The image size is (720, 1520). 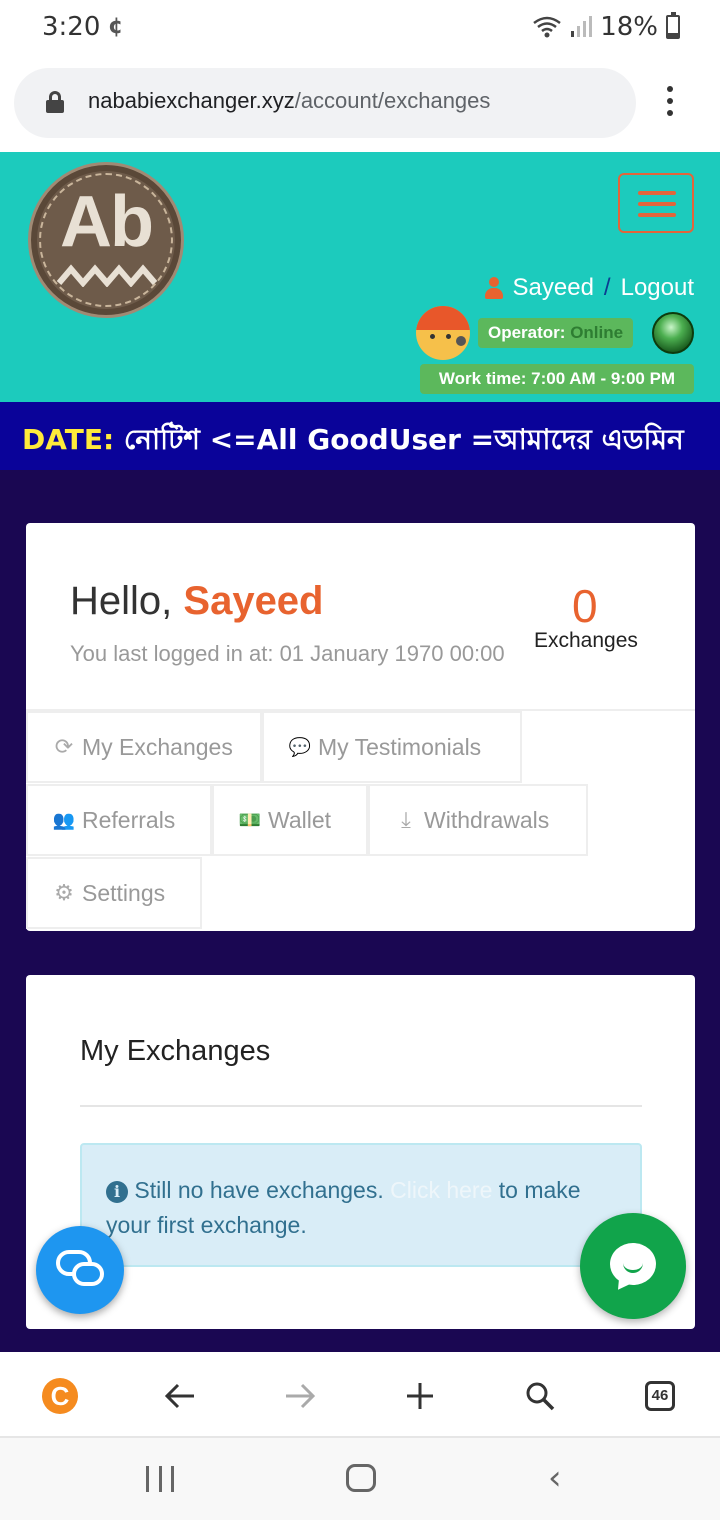 I want to click on operator-avatar-icon, so click(x=443, y=333).